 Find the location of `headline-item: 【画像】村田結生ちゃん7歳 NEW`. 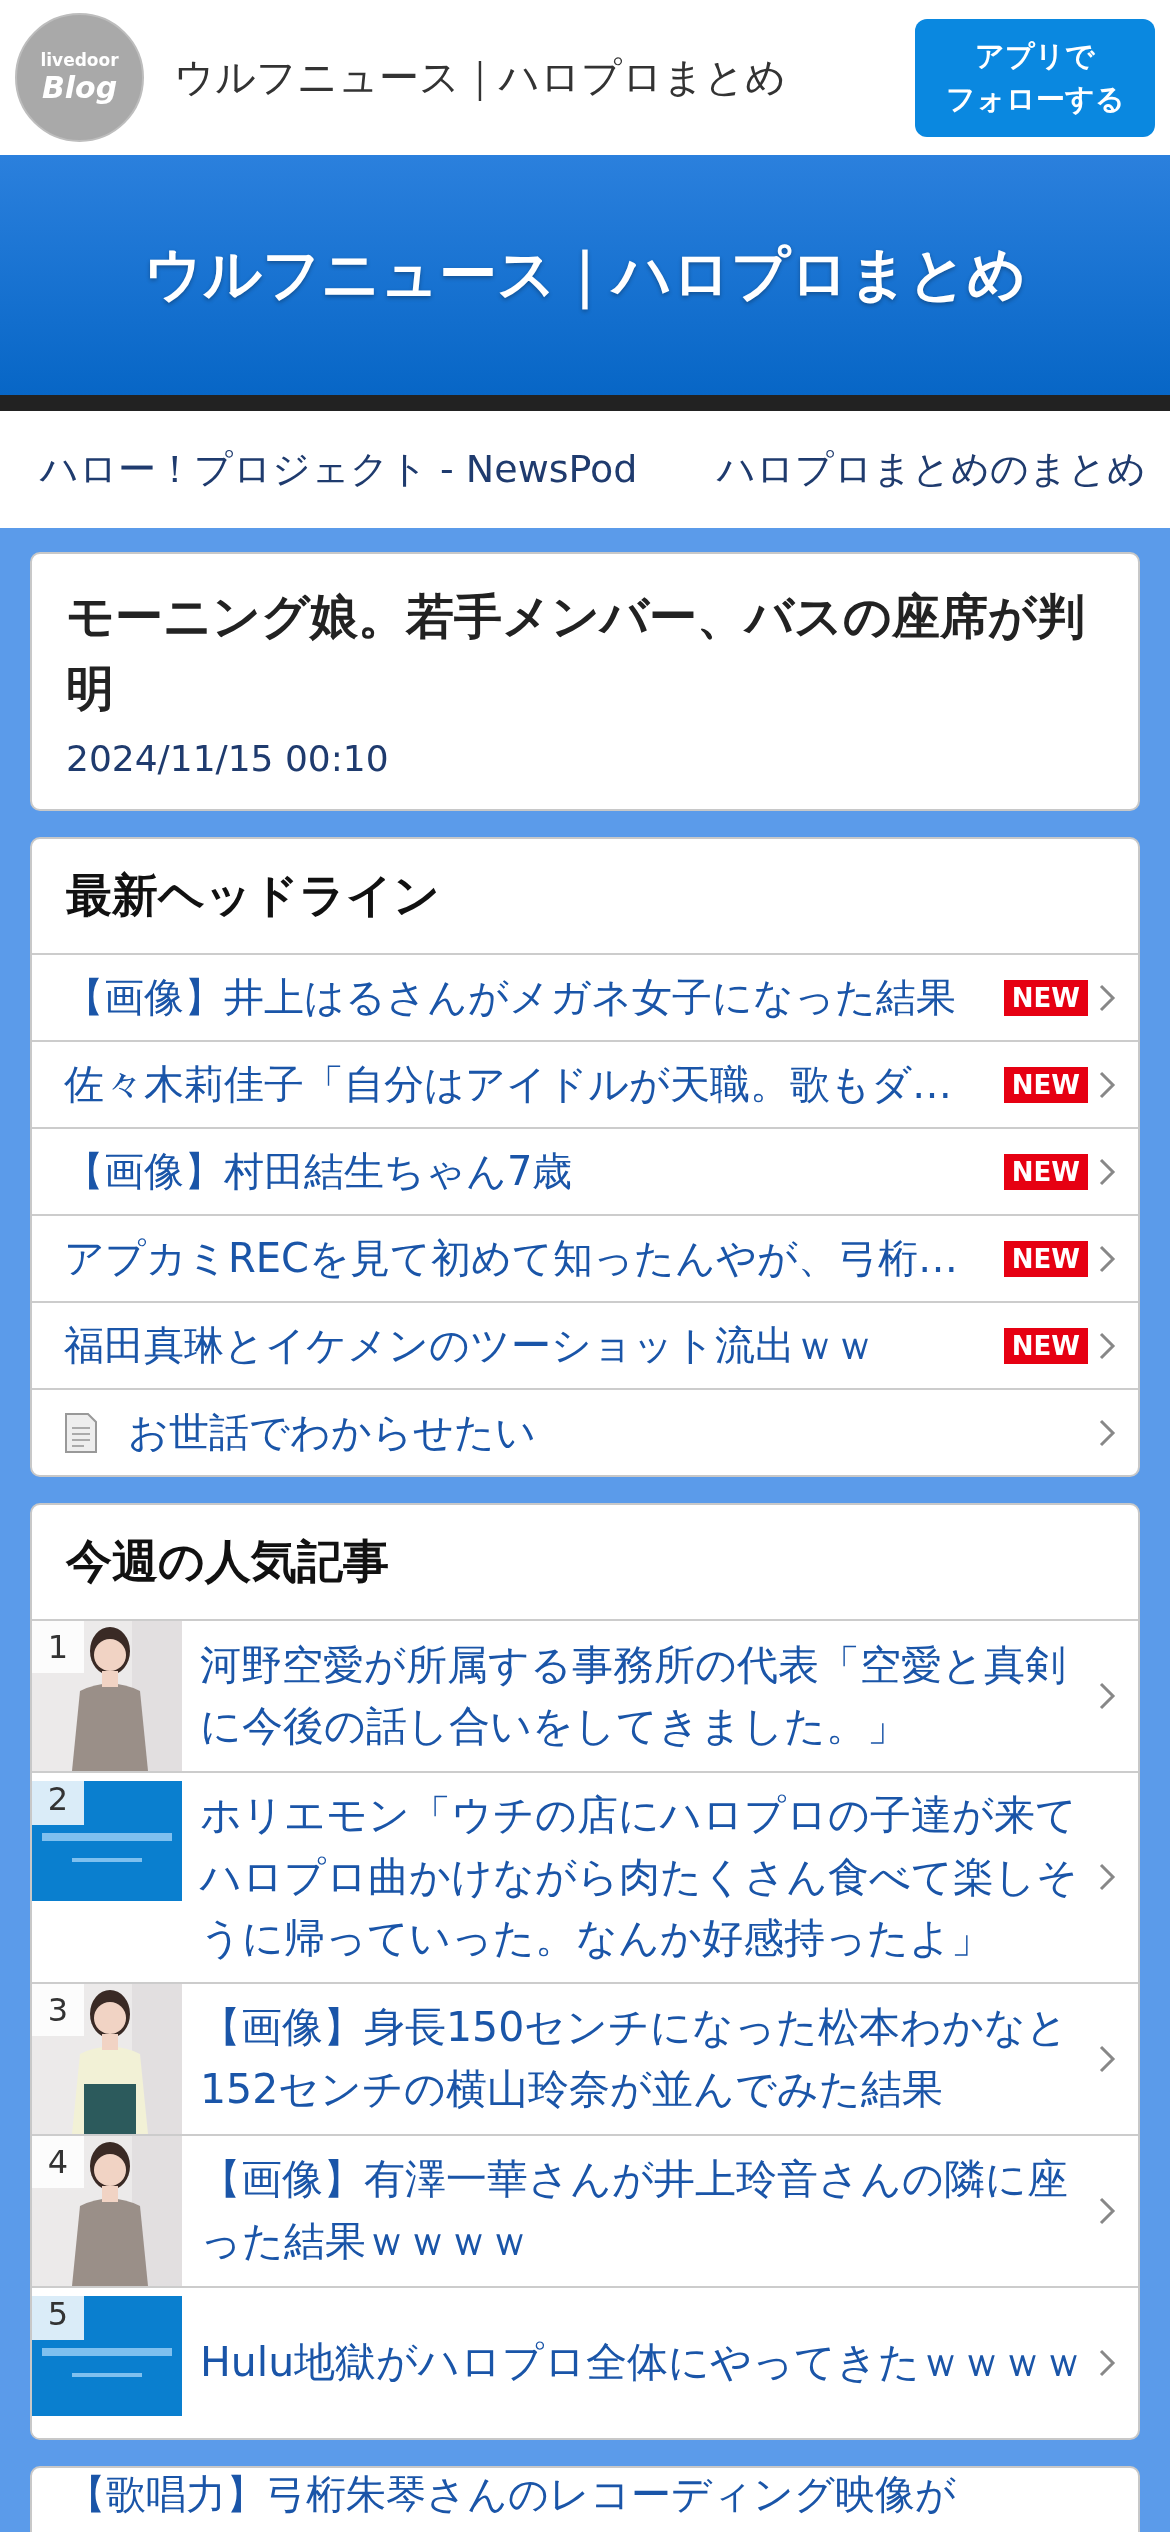

headline-item: 【画像】村田結生ちゃん7歳 NEW is located at coordinates (585, 1170).